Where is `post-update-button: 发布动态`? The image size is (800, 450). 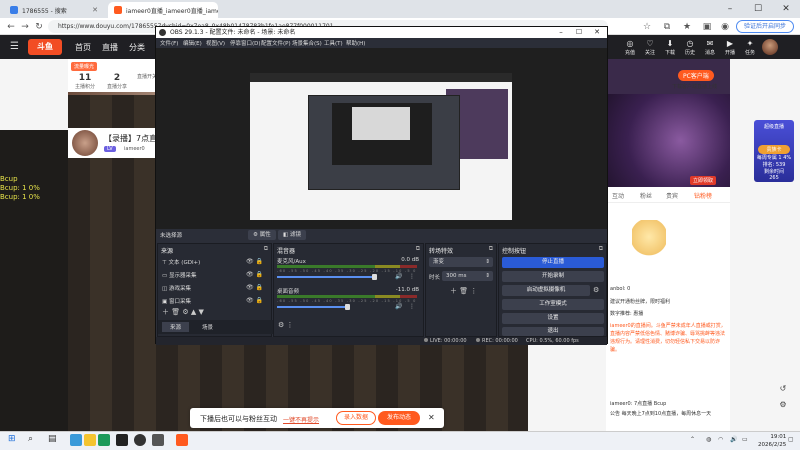 post-update-button: 发布动态 is located at coordinates (399, 418).